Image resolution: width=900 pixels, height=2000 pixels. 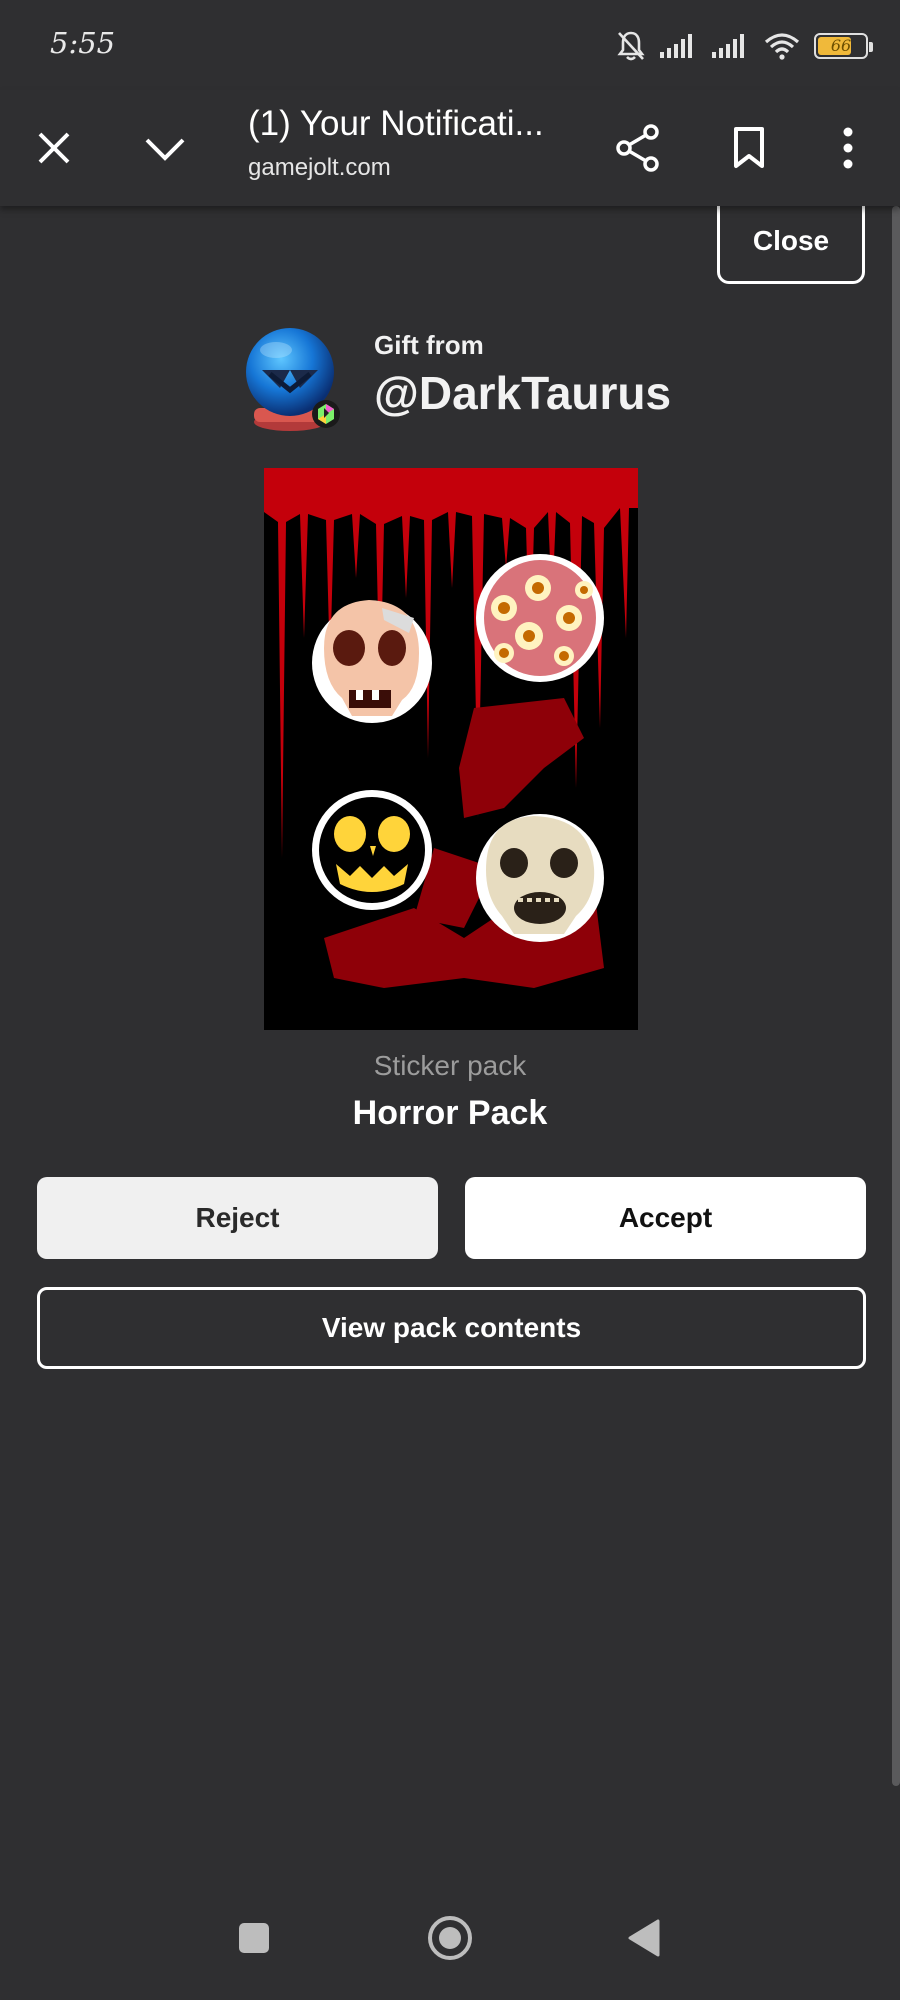 I want to click on chevron-down-icon, so click(x=165, y=149).